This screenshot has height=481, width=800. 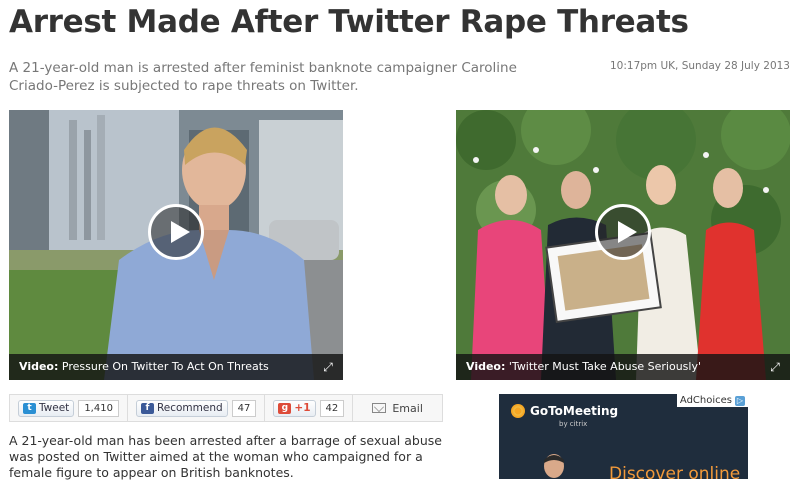 What do you see at coordinates (675, 471) in the screenshot?
I see `ad-tagline: Discover online` at bounding box center [675, 471].